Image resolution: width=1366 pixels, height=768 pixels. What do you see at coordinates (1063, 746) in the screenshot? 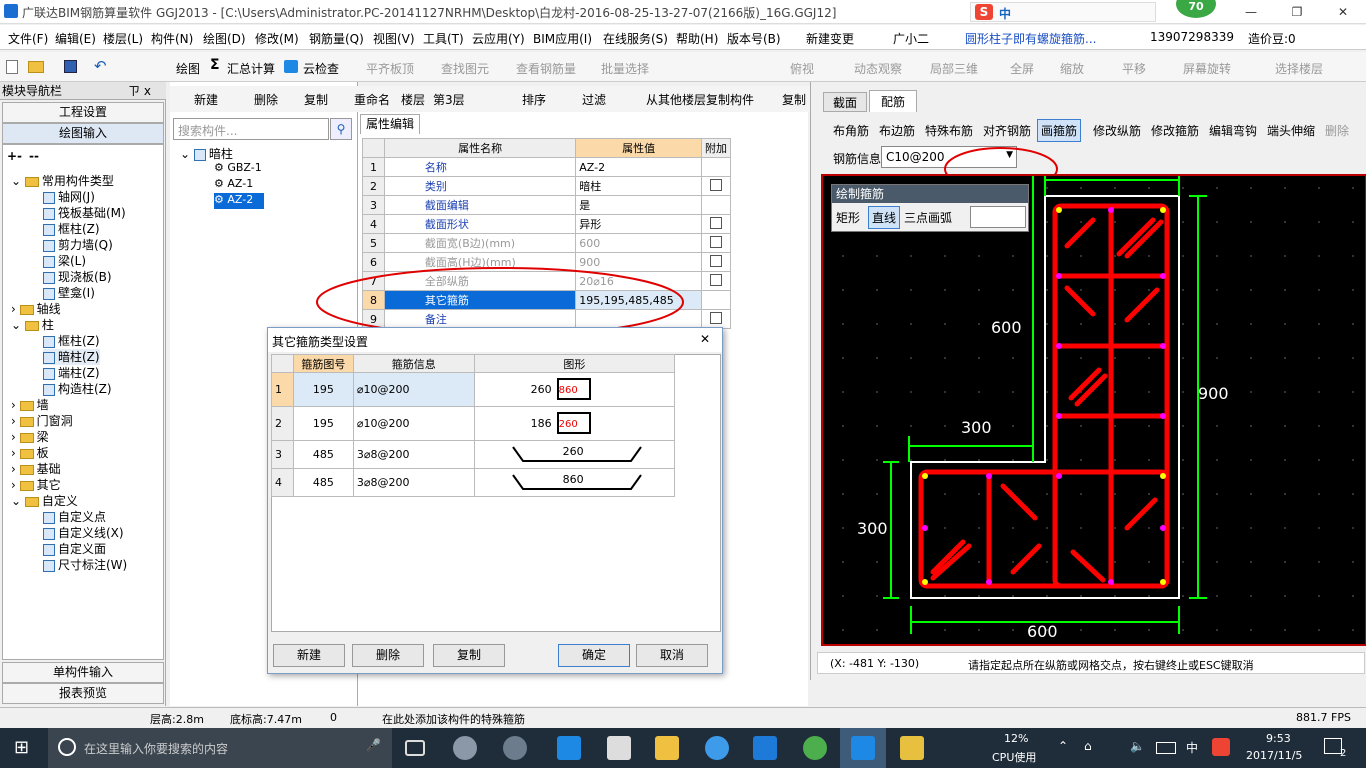
I see `tray-chevron-icon: ⌃` at bounding box center [1063, 746].